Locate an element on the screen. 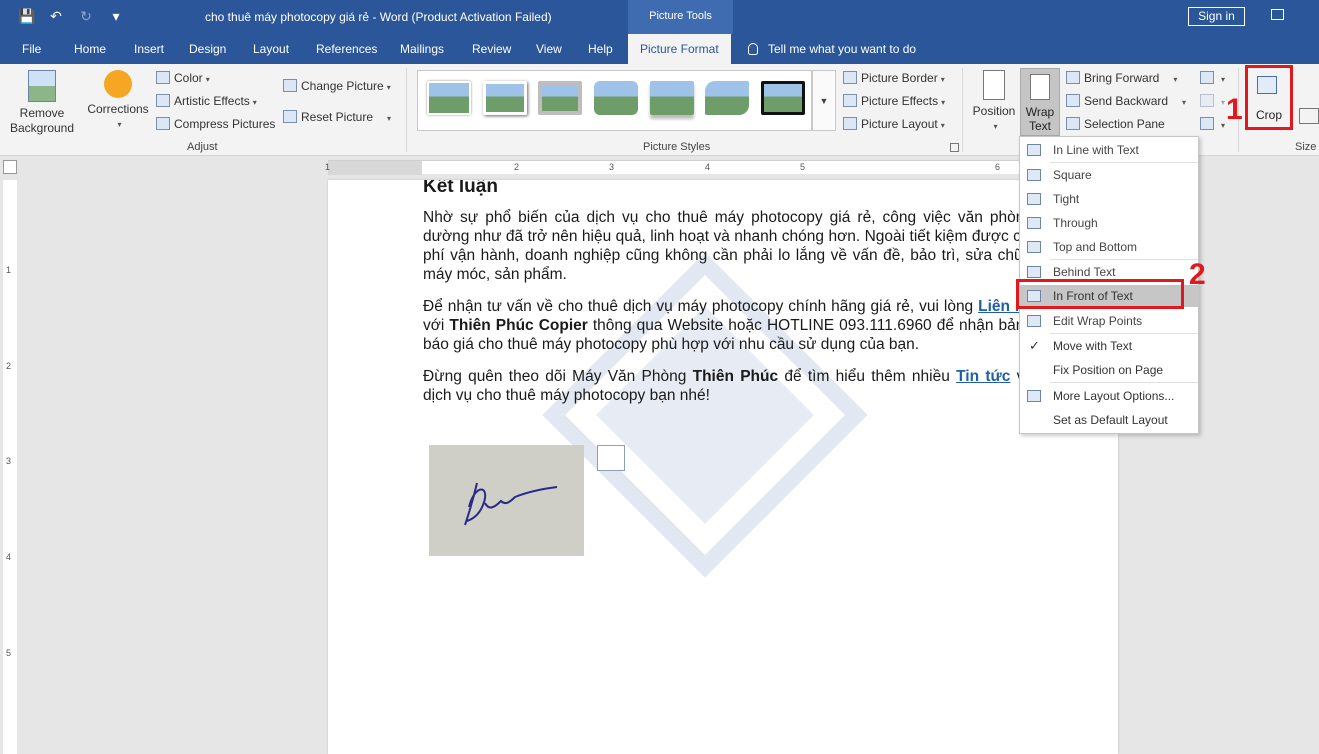 The height and width of the screenshot is (754, 1319). paragraph-3-text: để tìm hiểu thêm nhiều is located at coordinates (867, 376).